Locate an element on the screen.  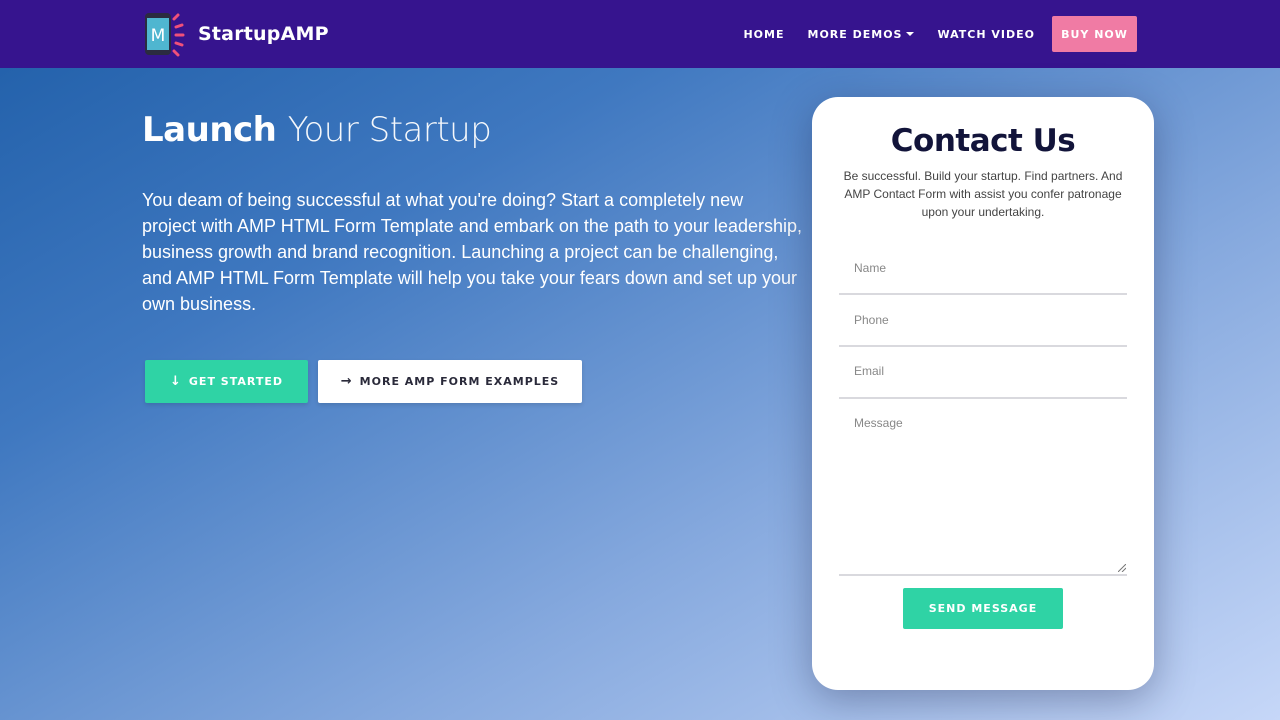
more-examples-label: MORE AMP FORM EXAMPLES is located at coordinates (459, 381).